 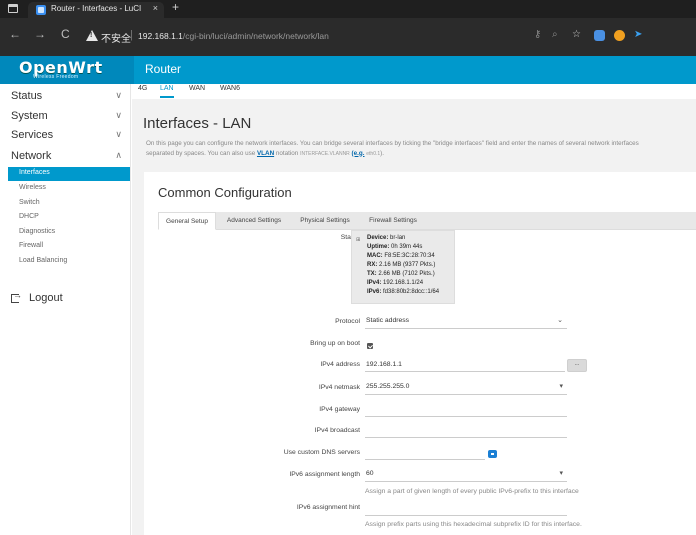 What do you see at coordinates (340, 364) in the screenshot?
I see `ipv4-address-label: IPv4 address` at bounding box center [340, 364].